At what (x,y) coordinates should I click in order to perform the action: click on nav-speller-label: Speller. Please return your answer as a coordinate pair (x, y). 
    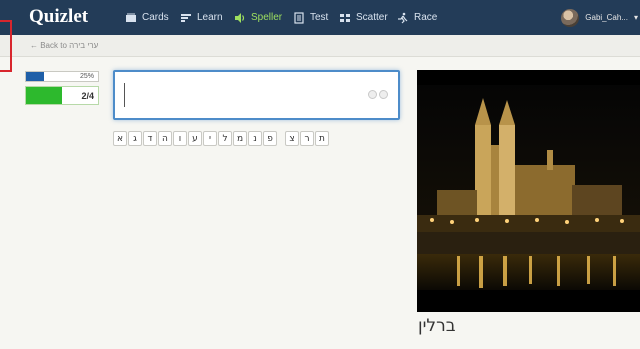
    Looking at the image, I should click on (267, 17).